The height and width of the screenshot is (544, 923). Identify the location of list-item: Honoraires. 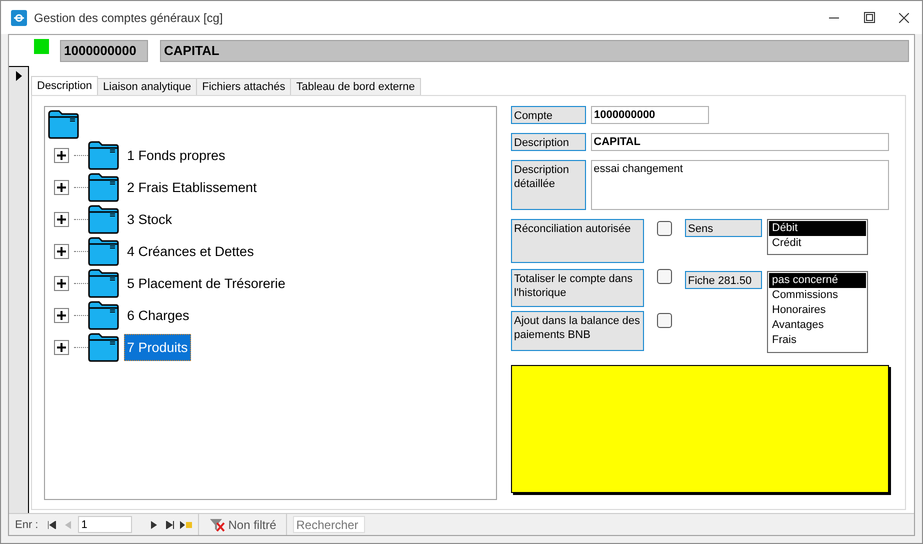
(817, 310).